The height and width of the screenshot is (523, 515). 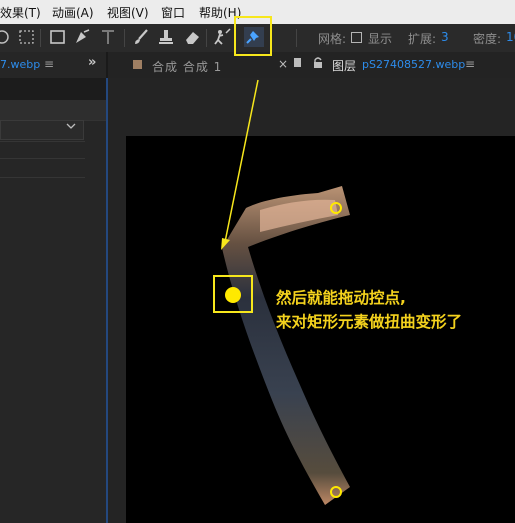 What do you see at coordinates (341, 298) in the screenshot?
I see `annotation-line-1: 然后就能拖动控点,` at bounding box center [341, 298].